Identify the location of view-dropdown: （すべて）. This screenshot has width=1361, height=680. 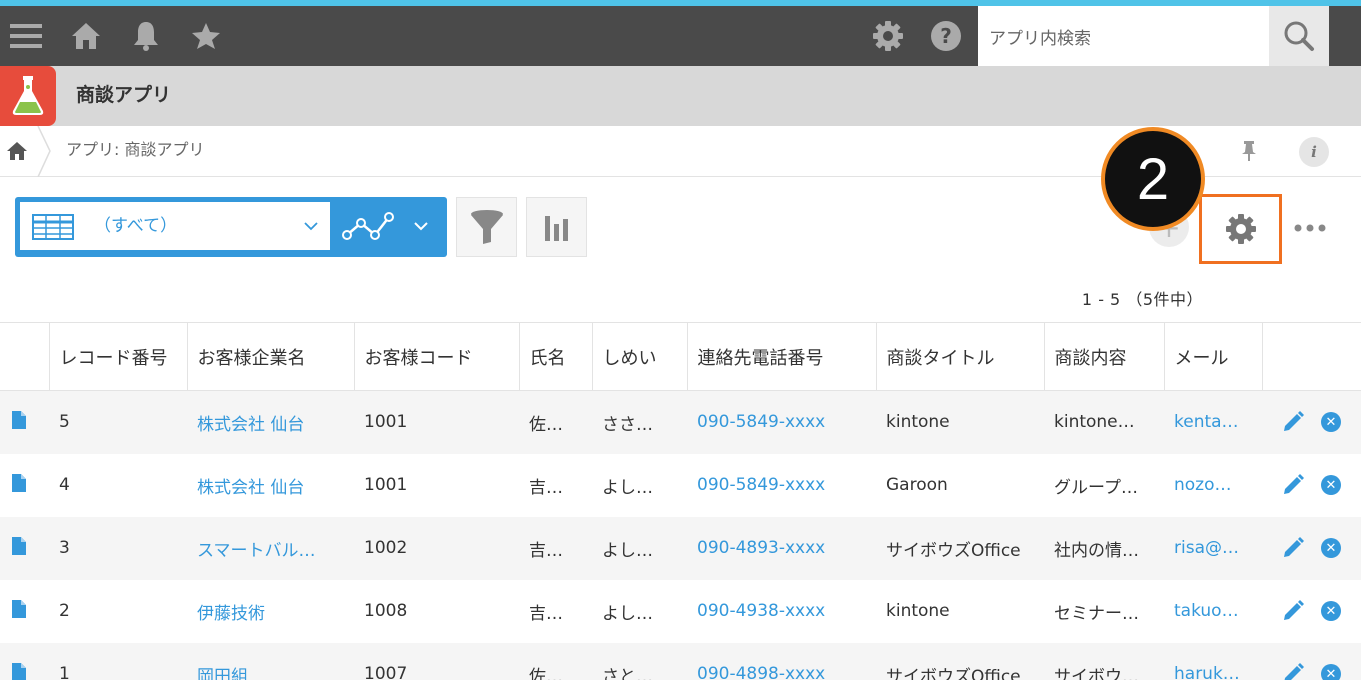
(175, 226).